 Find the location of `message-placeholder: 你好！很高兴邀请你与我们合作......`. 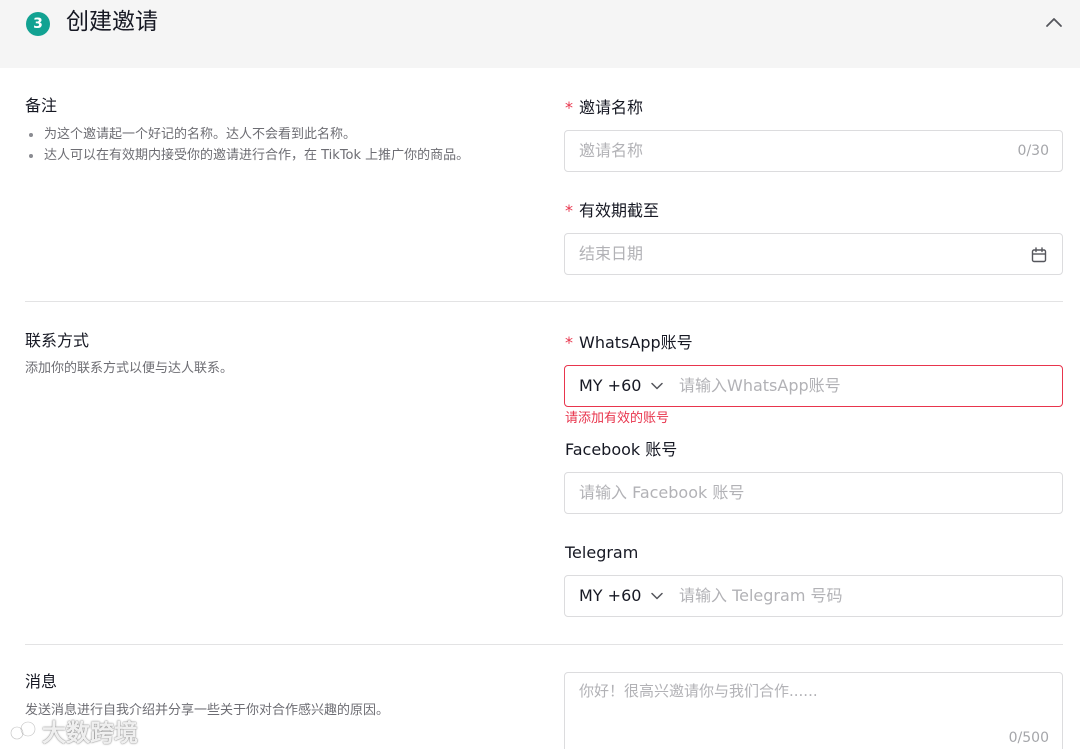

message-placeholder: 你好！很高兴邀请你与我们合作...... is located at coordinates (698, 691).